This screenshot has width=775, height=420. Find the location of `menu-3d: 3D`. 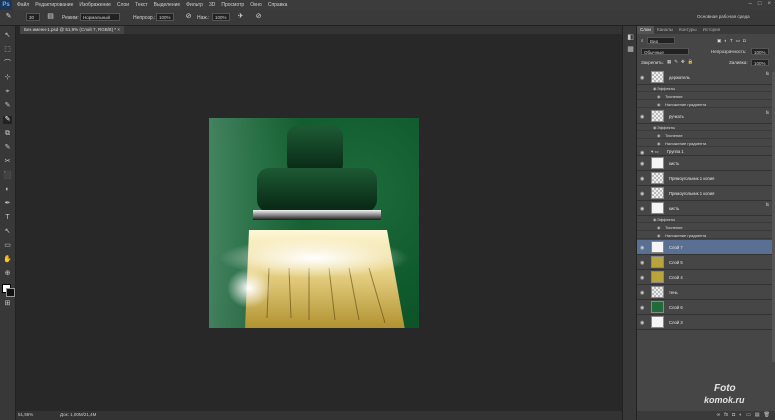

menu-3d: 3D is located at coordinates (212, 5).